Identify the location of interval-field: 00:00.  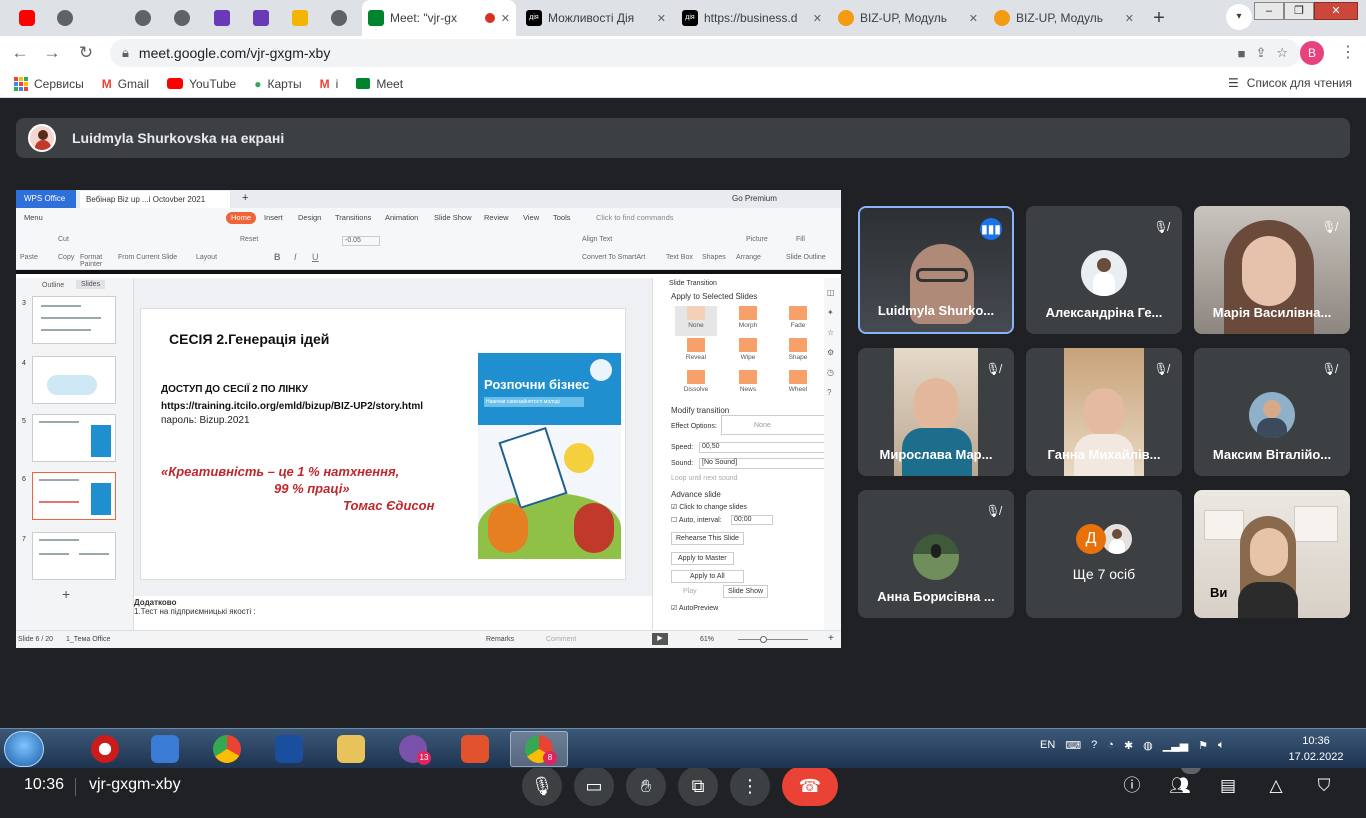
(752, 520).